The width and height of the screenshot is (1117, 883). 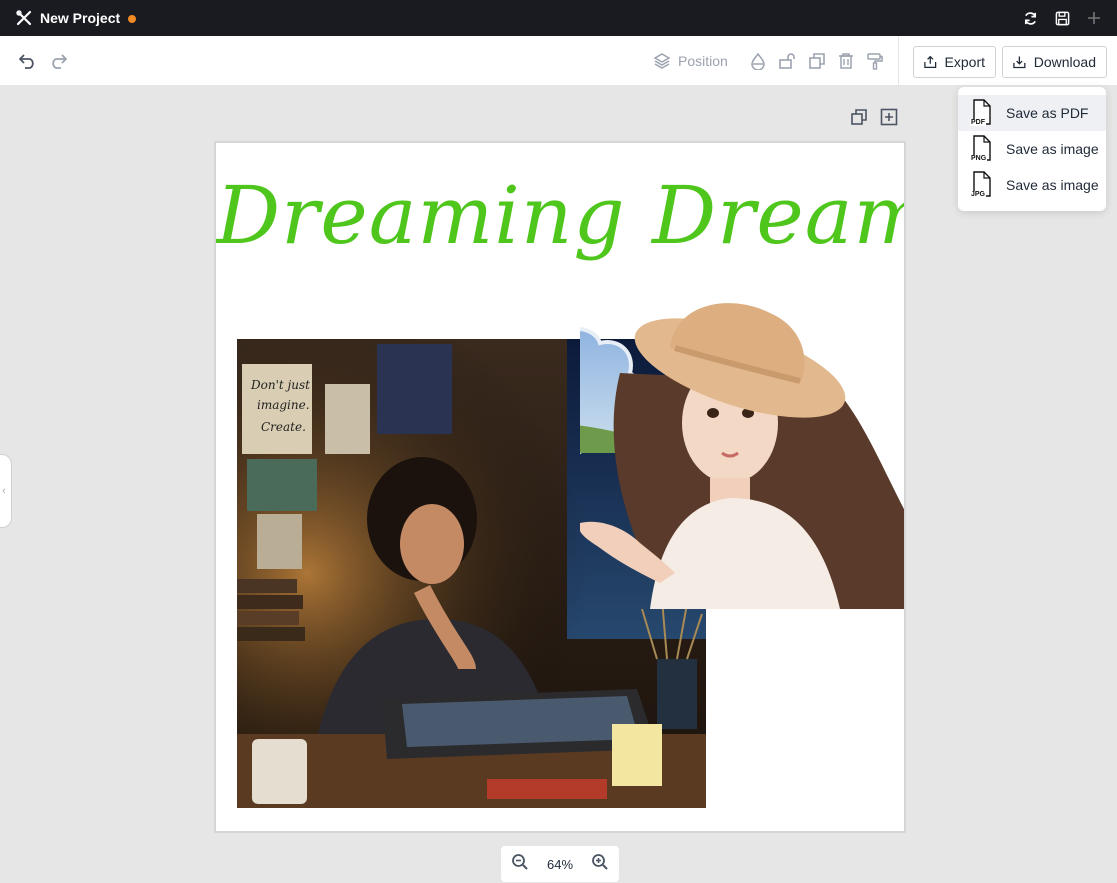 What do you see at coordinates (1062, 18) in the screenshot?
I see `save-icon` at bounding box center [1062, 18].